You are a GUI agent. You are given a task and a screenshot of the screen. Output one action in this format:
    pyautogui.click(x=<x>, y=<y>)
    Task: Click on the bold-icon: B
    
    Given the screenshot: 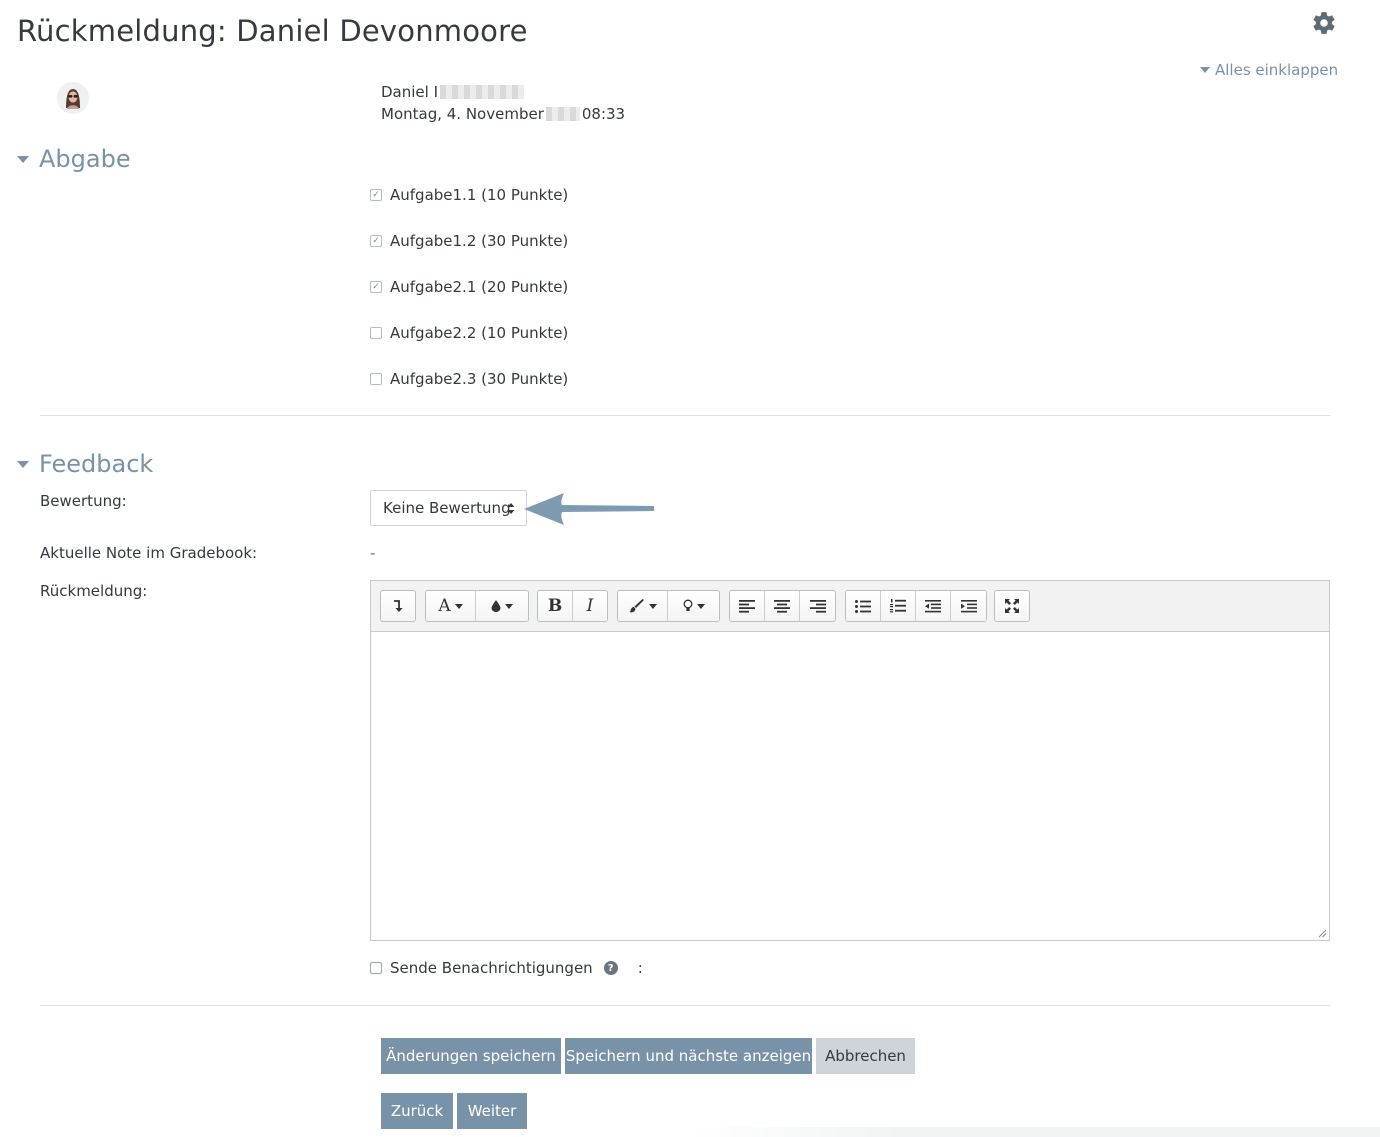 What is the action you would take?
    pyautogui.click(x=555, y=606)
    